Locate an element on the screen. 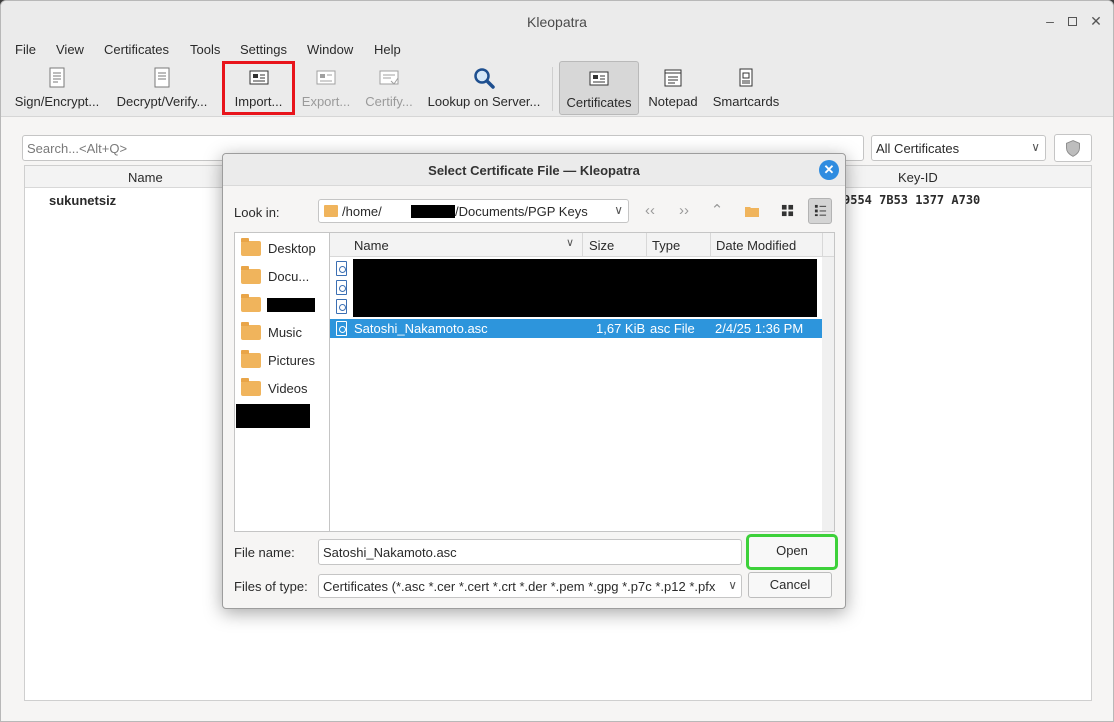 Image resolution: width=1114 pixels, height=722 pixels. cert-key-id: 9554 7B53 1377 A730 is located at coordinates (912, 200).